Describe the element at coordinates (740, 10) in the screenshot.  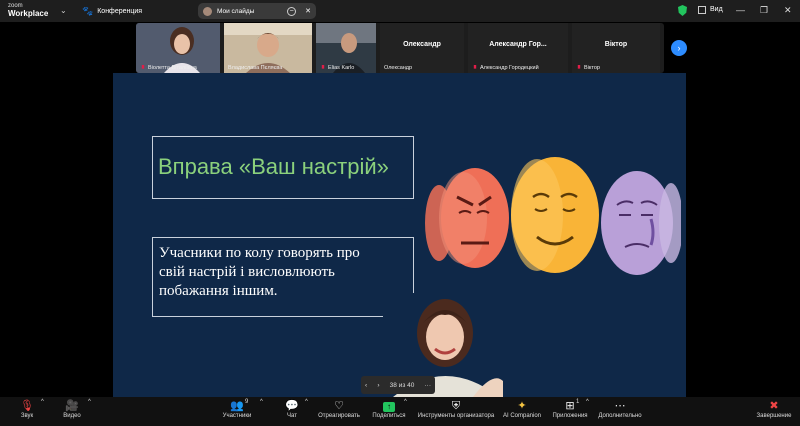
I see `minimize-window-icon: —` at that location.